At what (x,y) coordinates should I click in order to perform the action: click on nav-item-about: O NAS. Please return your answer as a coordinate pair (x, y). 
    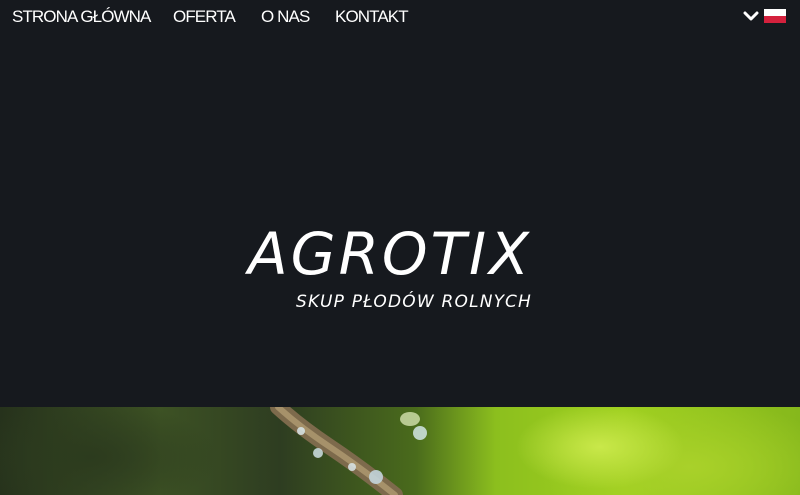
    Looking at the image, I should click on (285, 17).